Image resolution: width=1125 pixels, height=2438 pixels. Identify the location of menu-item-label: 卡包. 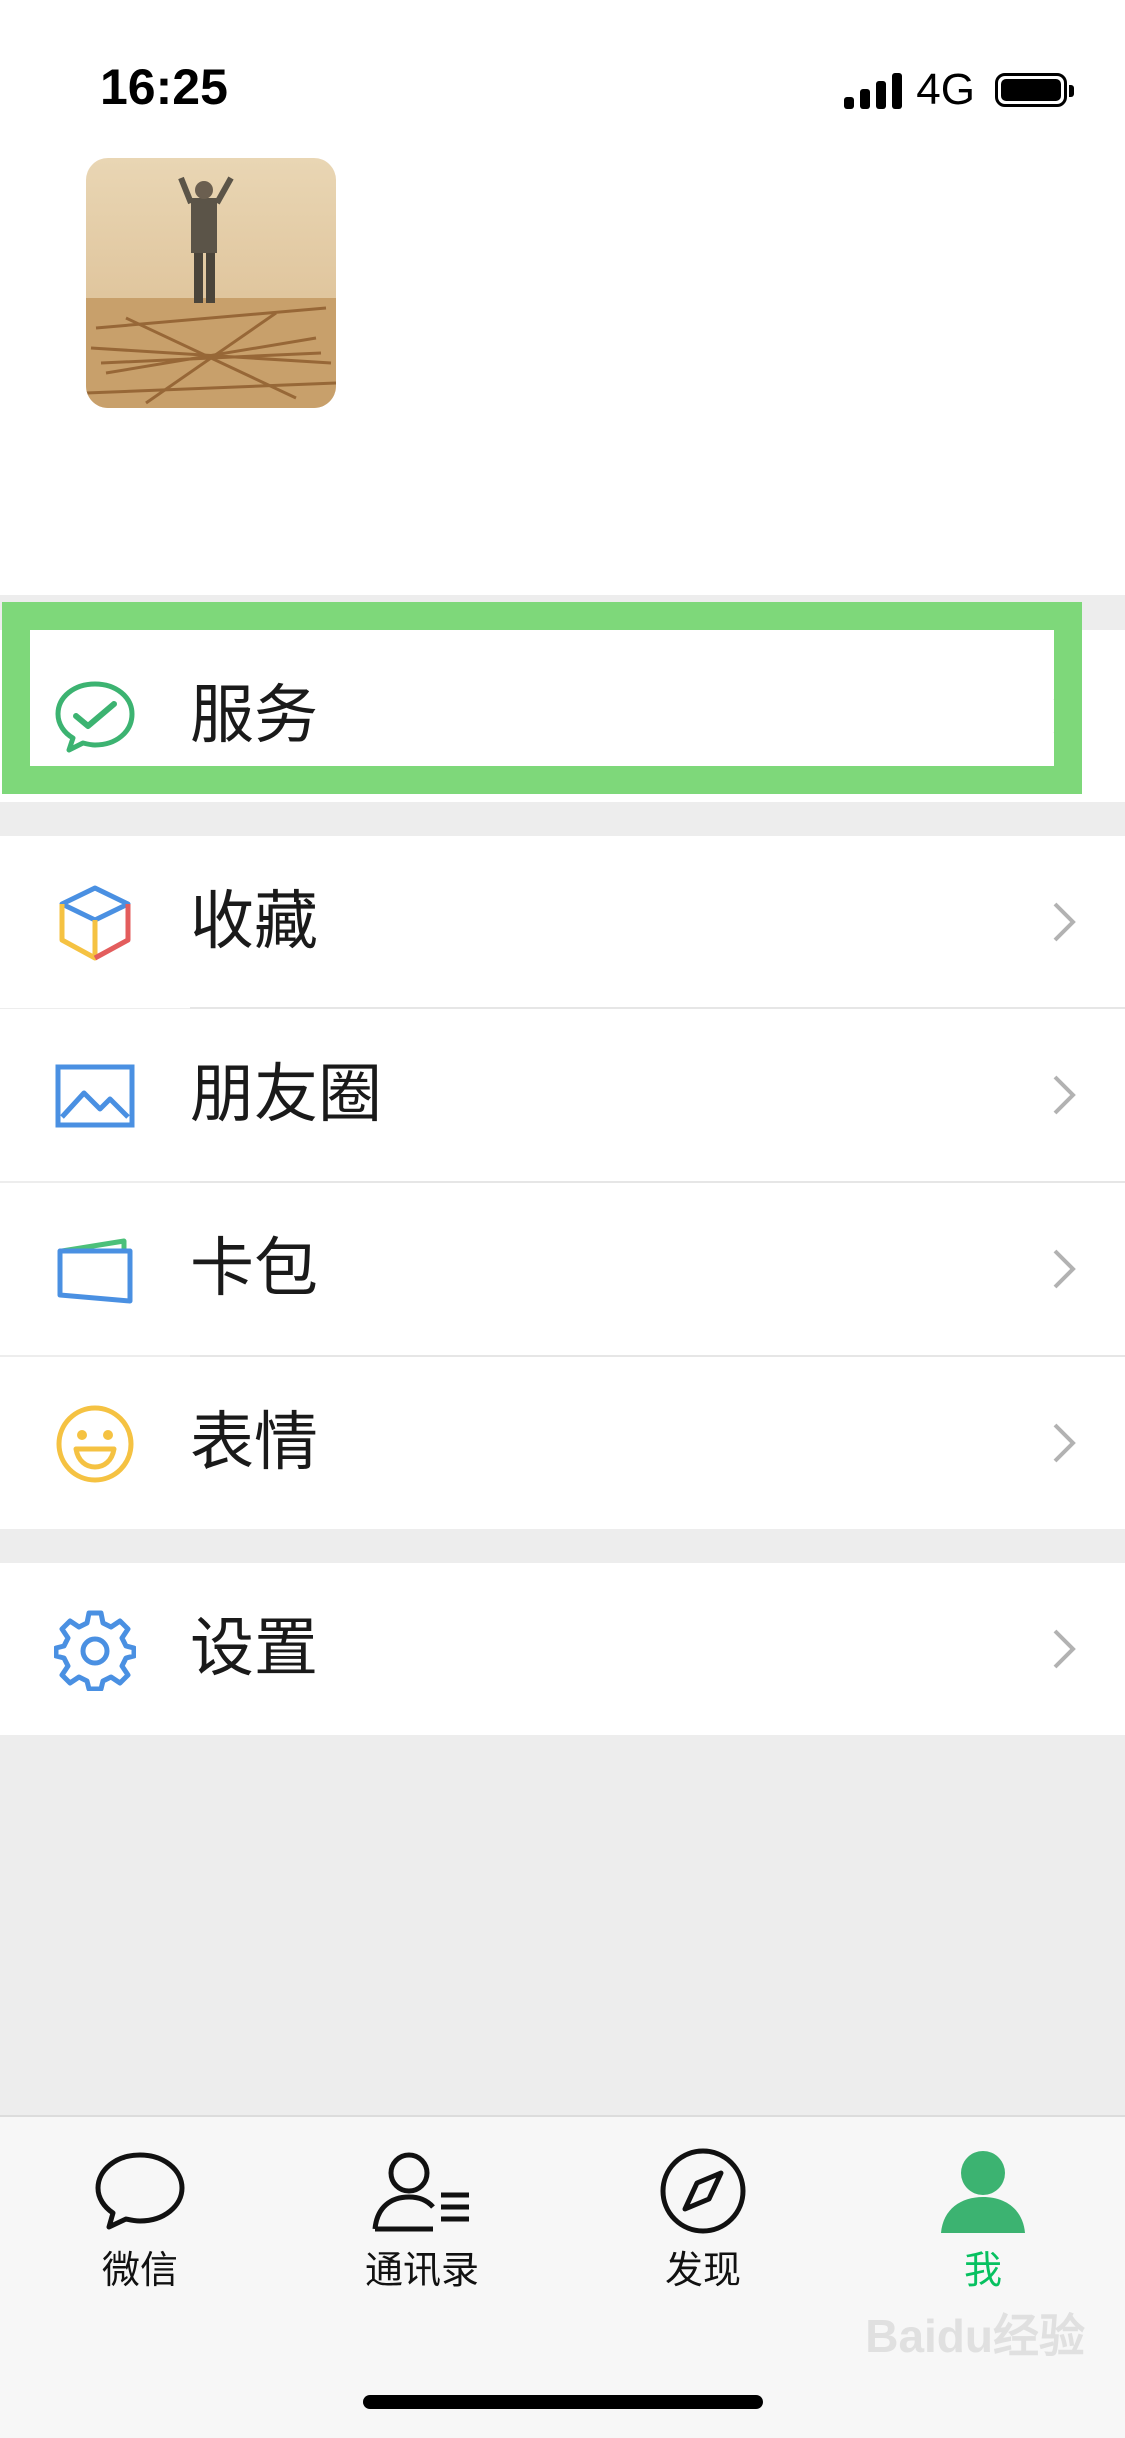
(254, 1269).